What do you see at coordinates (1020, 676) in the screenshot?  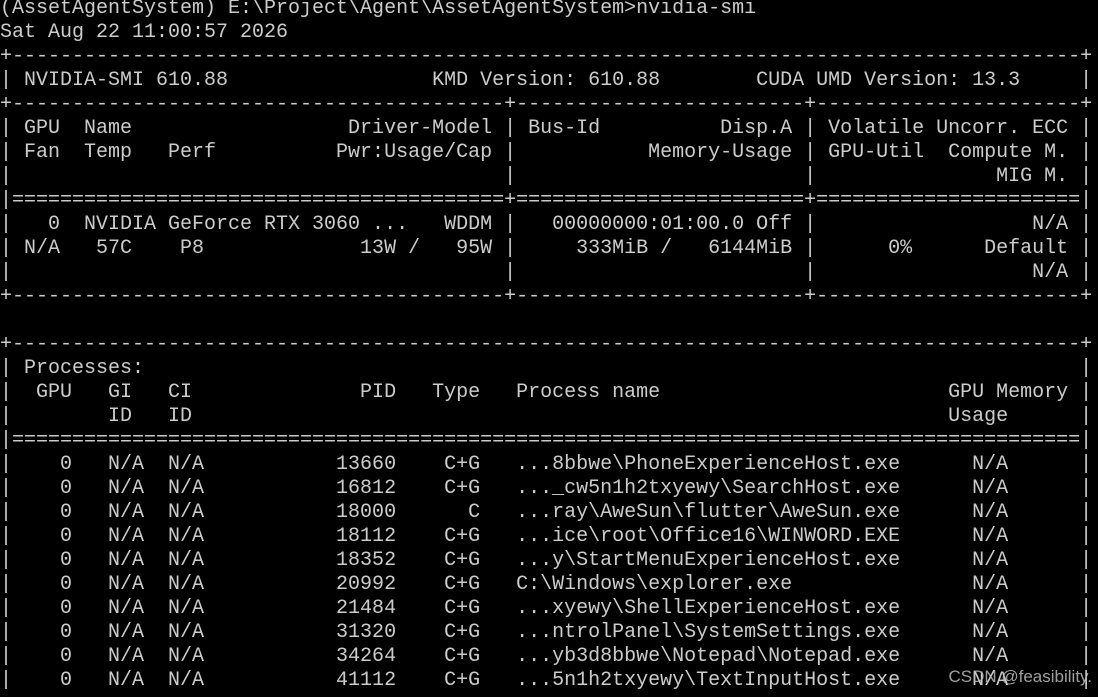 I see `watermark: CSDN @feasibility.` at bounding box center [1020, 676].